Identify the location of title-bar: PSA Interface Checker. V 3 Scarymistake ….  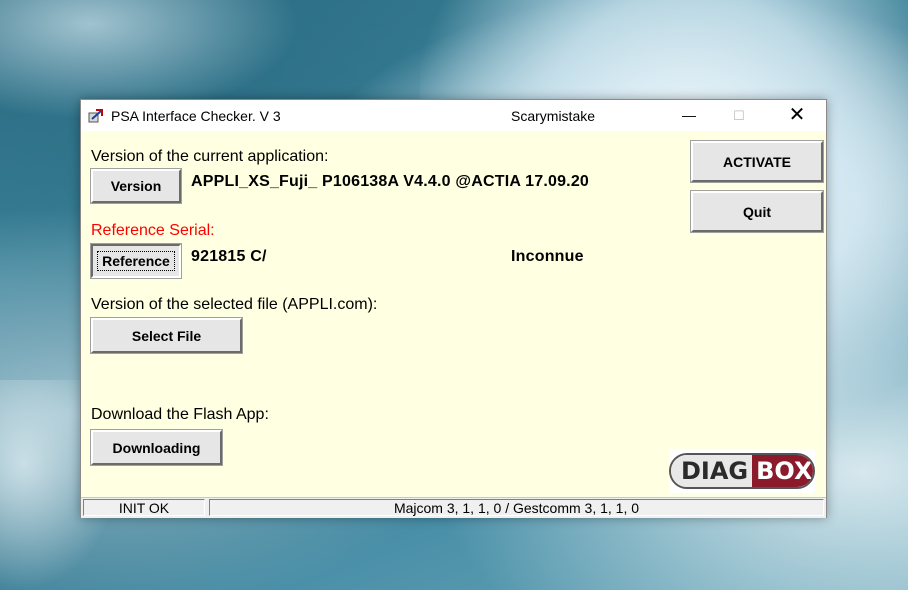
(453, 115).